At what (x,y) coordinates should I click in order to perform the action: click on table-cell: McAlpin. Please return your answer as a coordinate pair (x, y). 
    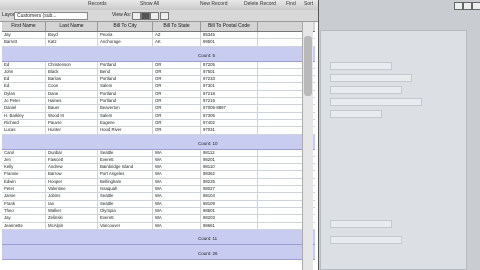
    Looking at the image, I should click on (72, 225).